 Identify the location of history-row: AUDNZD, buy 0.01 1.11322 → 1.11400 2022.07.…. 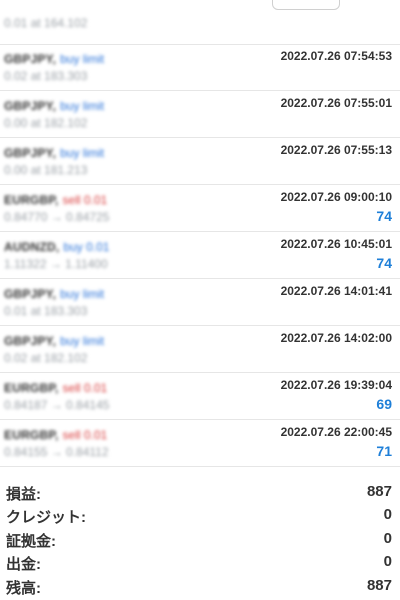
(200, 255).